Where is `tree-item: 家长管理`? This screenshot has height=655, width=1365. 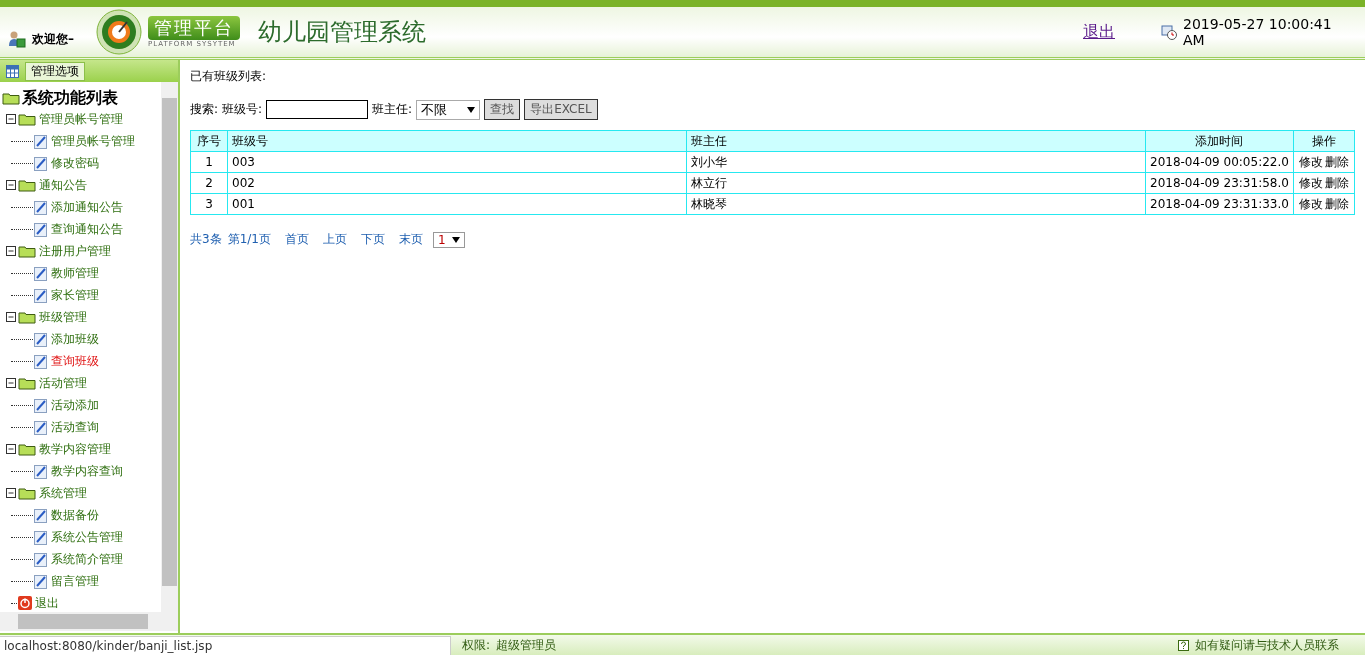
tree-item: 家长管理 is located at coordinates (75, 295).